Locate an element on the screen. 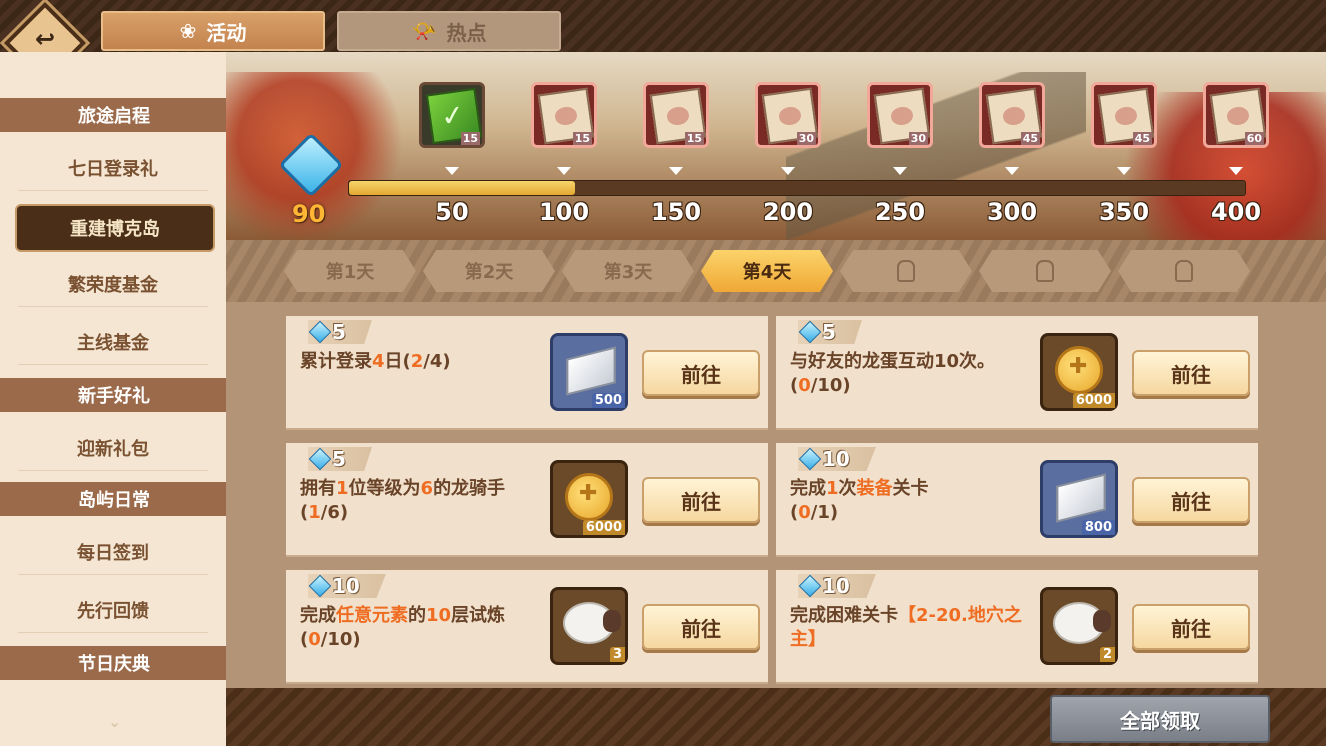 This screenshot has width=1326, height=746. task-description: 完成任意元素的10层试炼 (0/10) is located at coordinates (418, 628).